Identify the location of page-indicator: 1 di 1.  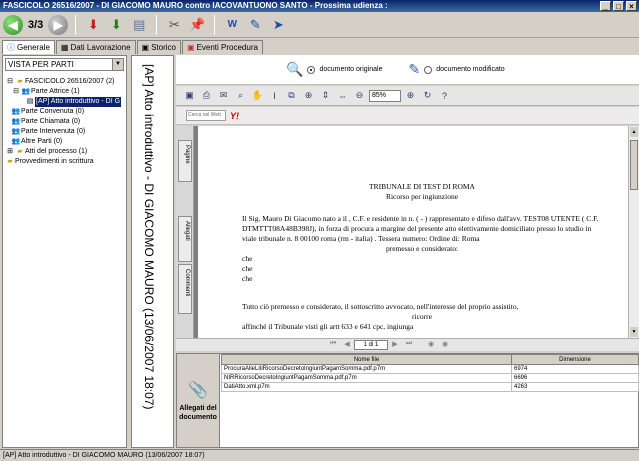
(371, 345).